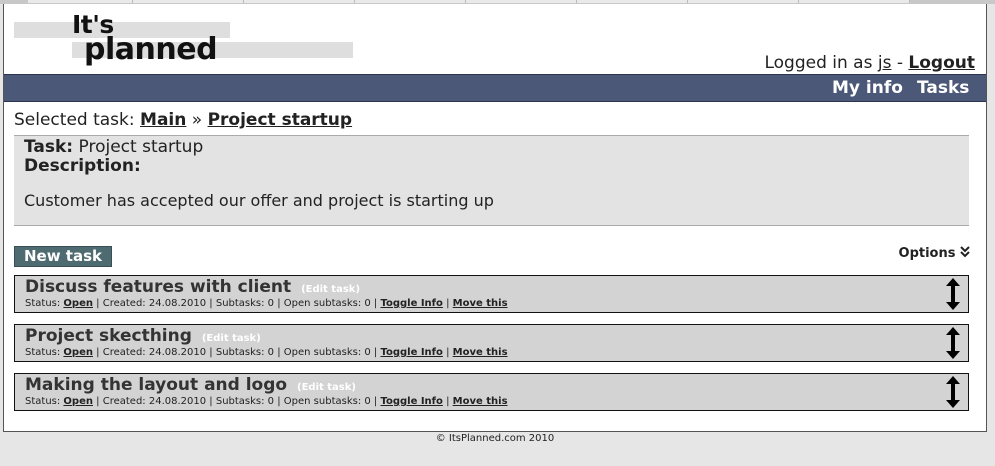  What do you see at coordinates (63, 256) in the screenshot?
I see `new-task-button: New task` at bounding box center [63, 256].